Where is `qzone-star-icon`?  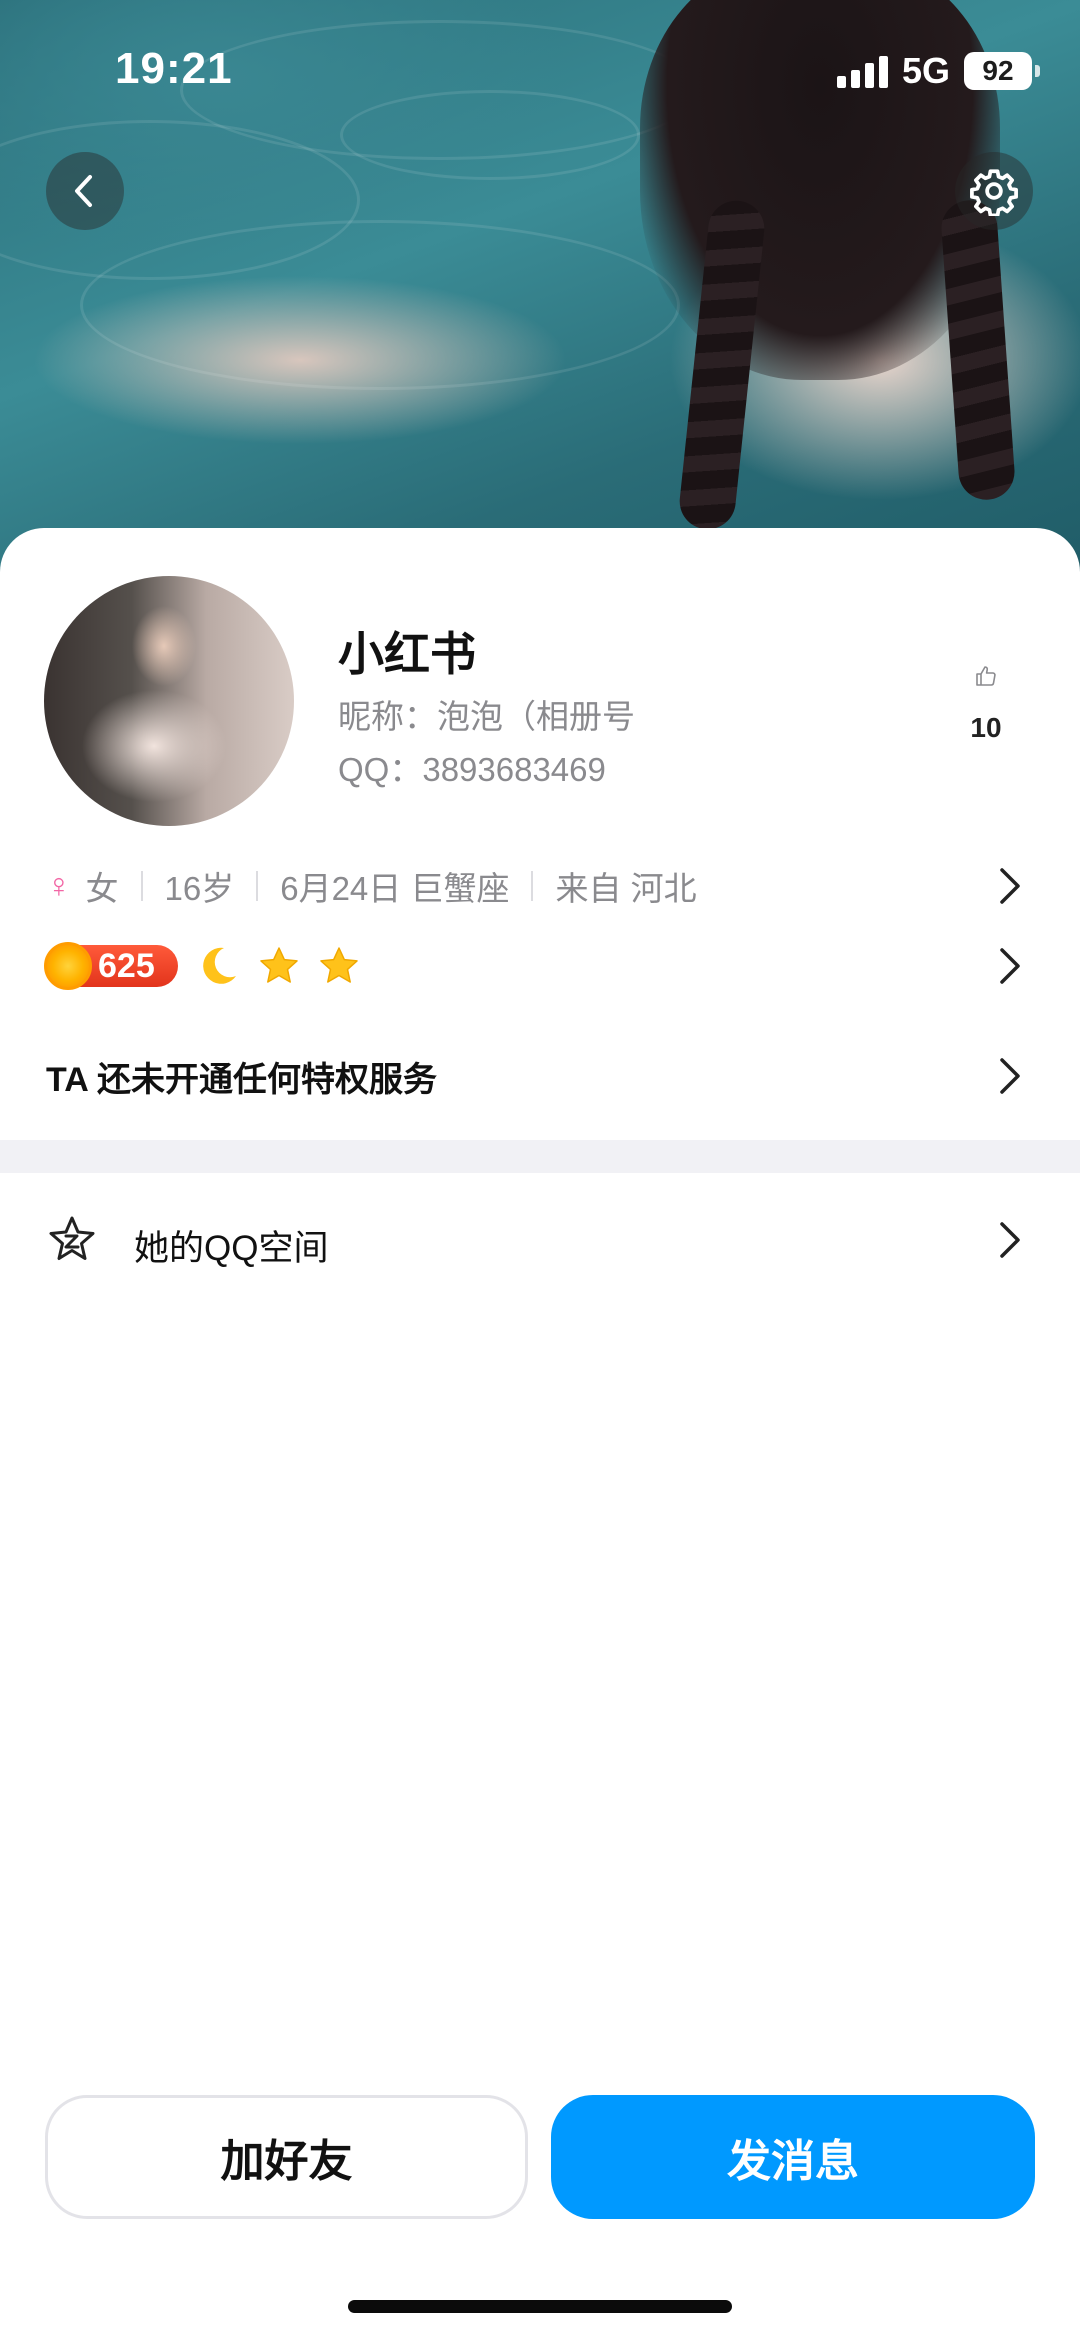
qzone-star-icon is located at coordinates (72, 1238).